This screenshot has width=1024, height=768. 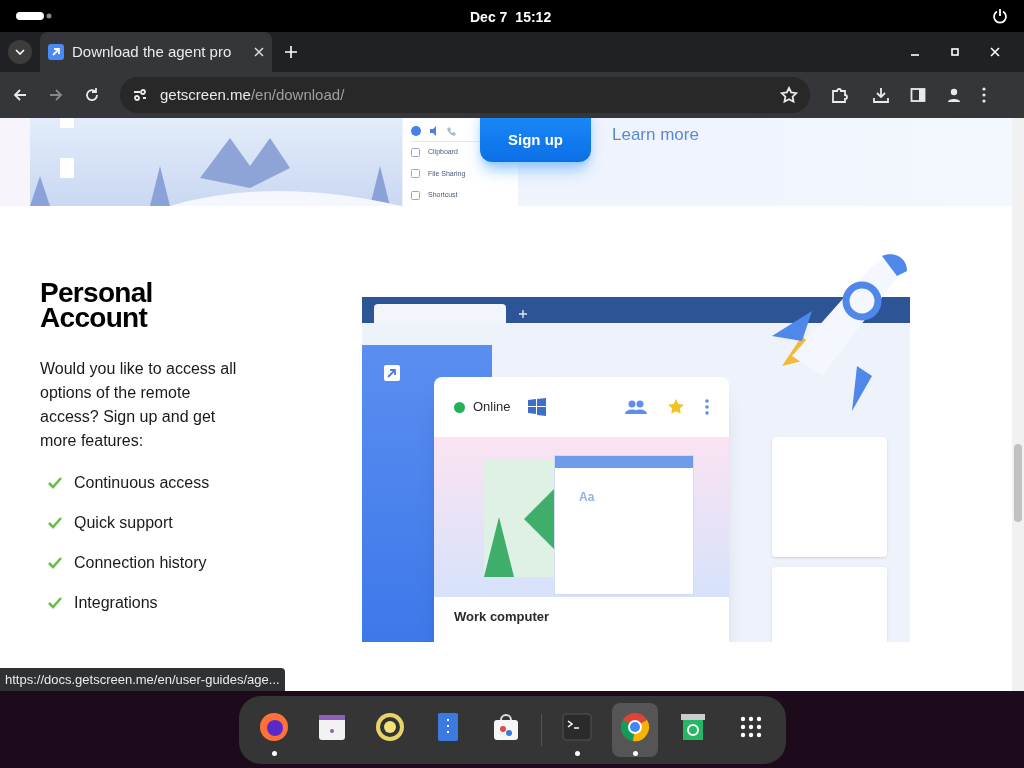 What do you see at coordinates (92, 95) in the screenshot?
I see `reload-icon` at bounding box center [92, 95].